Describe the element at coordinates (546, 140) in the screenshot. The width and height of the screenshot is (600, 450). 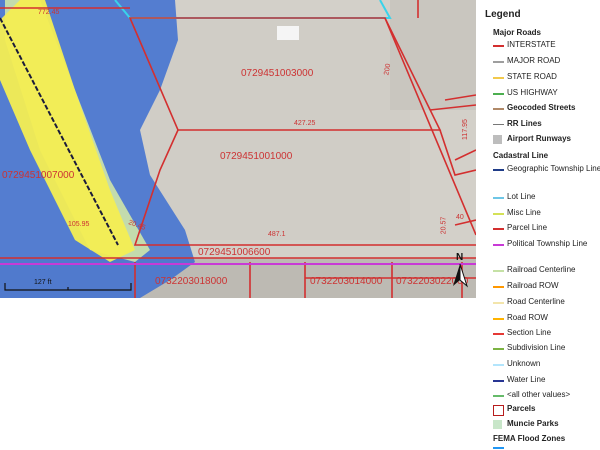
I see `legend-item-airport-runways: Airport Runways` at that location.